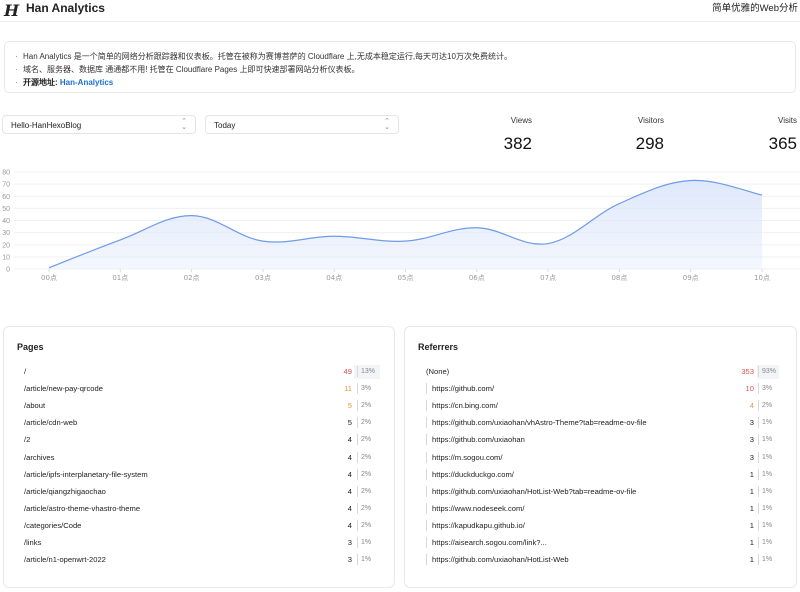 This screenshot has height=592, width=800. I want to click on visitors-label: Visitors, so click(650, 120).